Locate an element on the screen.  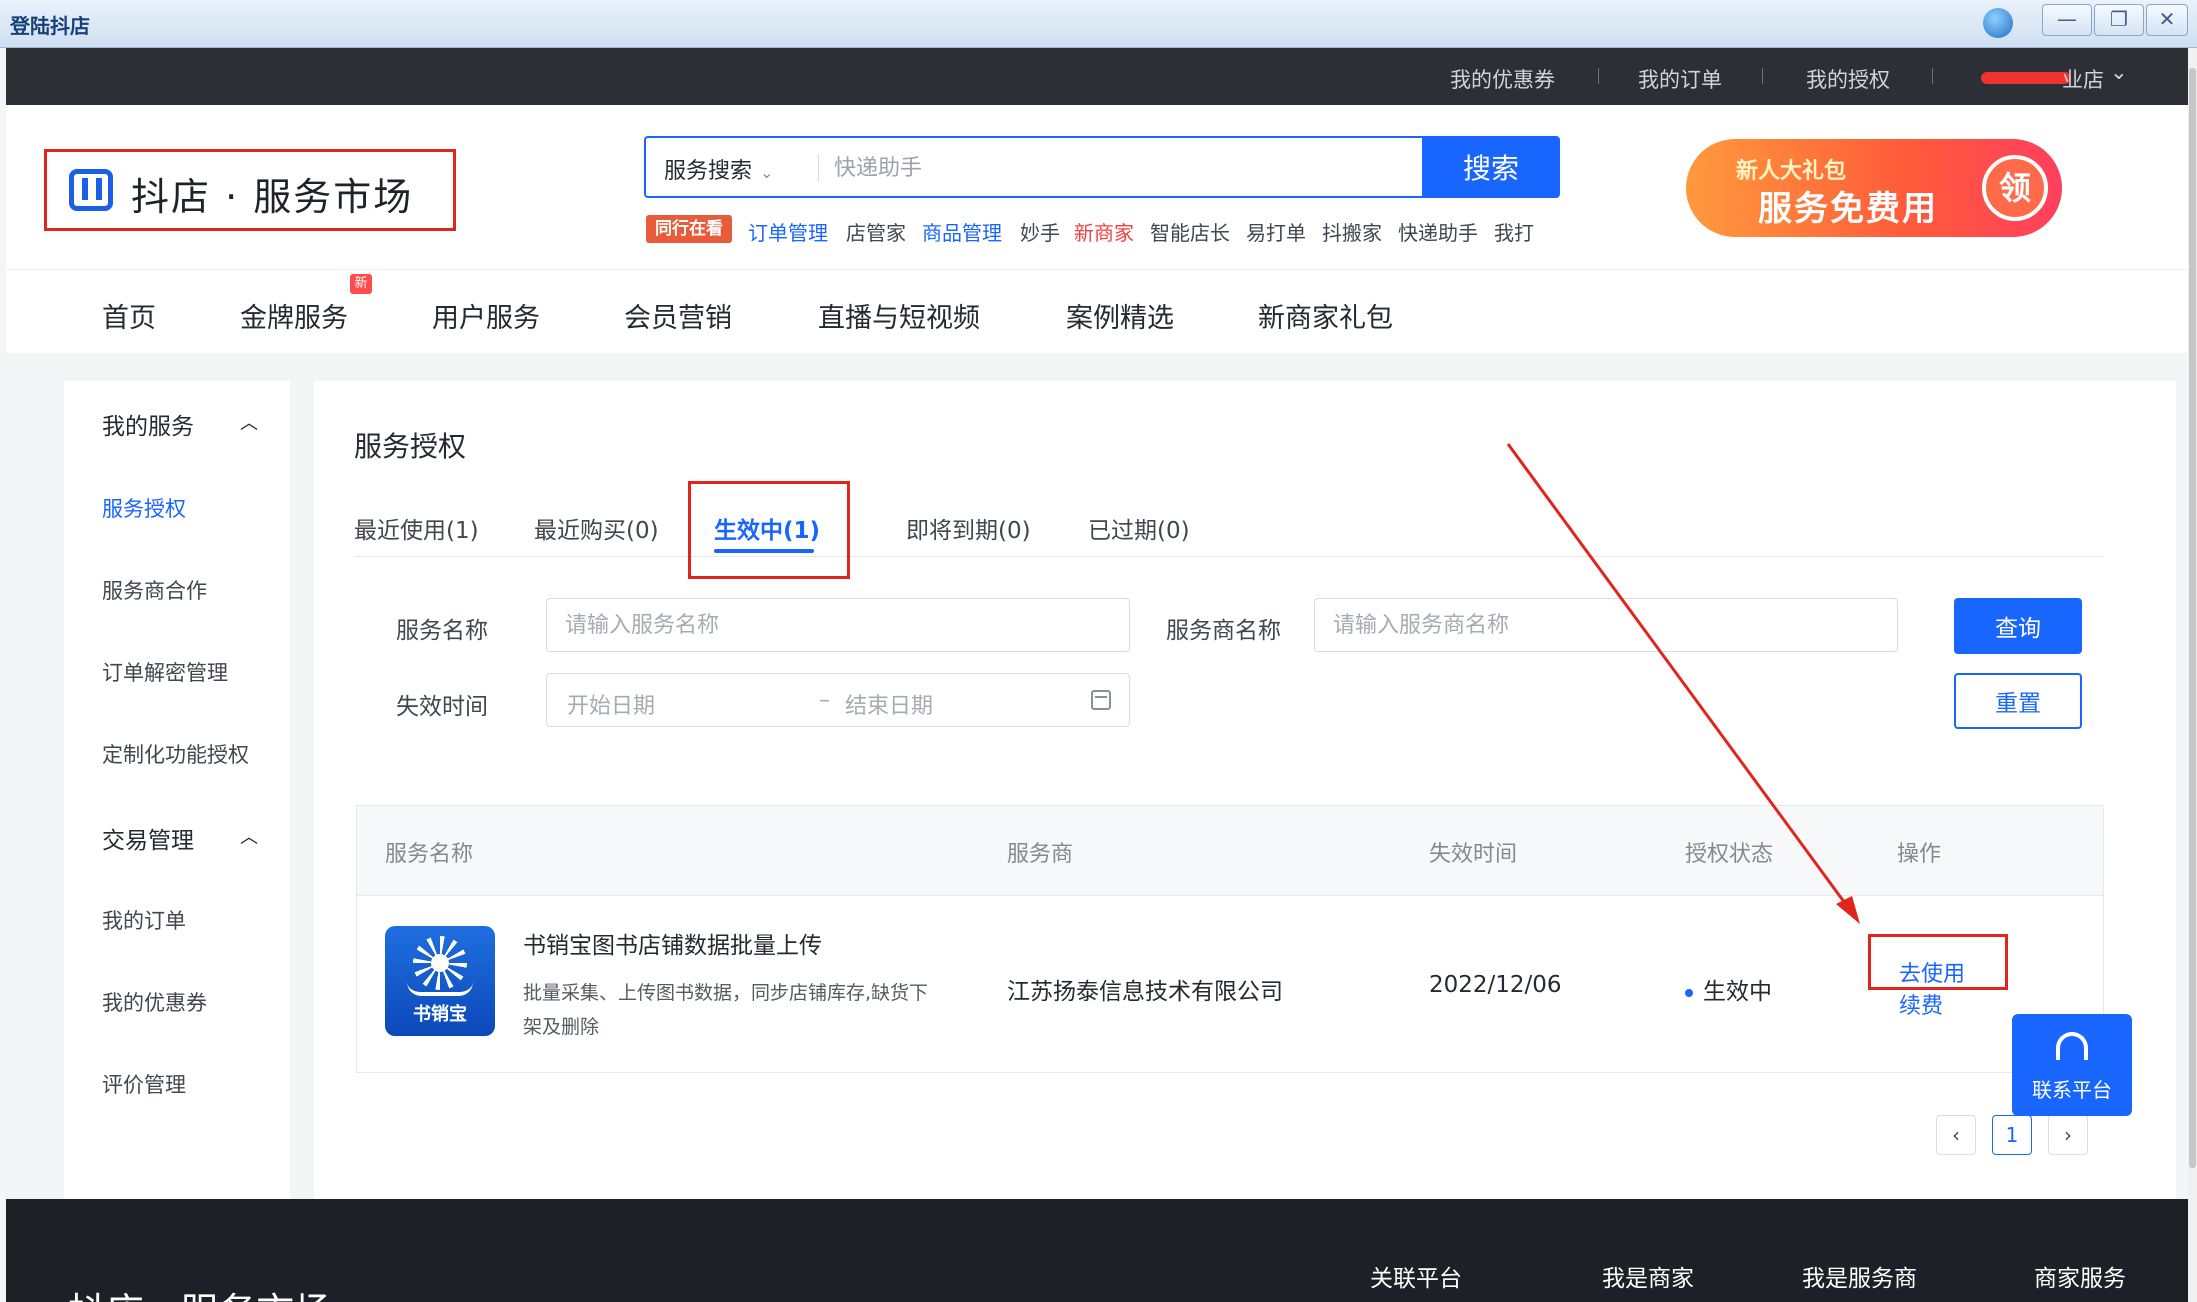
search-input is located at coordinates (1084, 168).